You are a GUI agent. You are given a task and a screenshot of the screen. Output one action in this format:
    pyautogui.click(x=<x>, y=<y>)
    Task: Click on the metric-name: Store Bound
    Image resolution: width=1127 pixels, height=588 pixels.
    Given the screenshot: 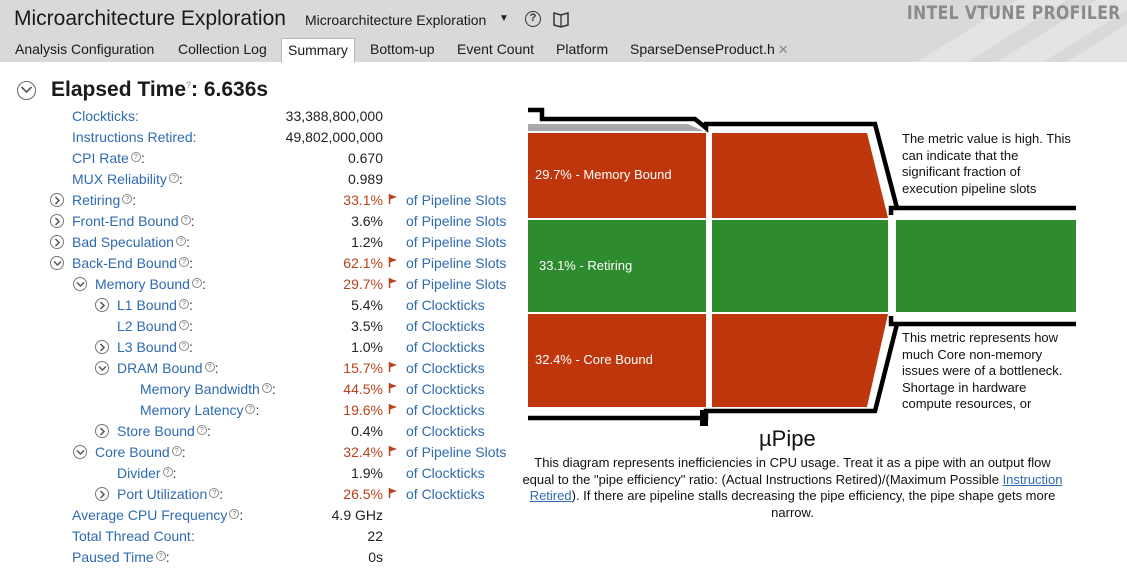 What is the action you would take?
    pyautogui.click(x=156, y=431)
    